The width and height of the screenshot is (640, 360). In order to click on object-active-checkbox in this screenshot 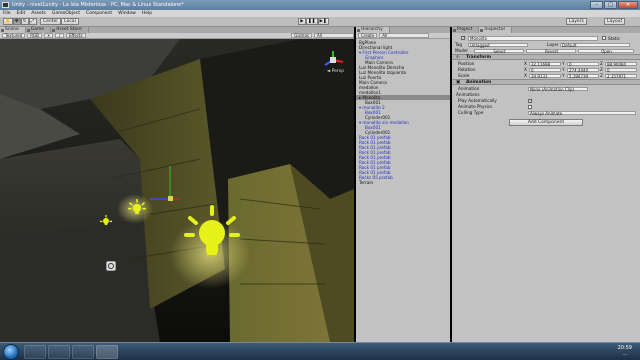, I will do `click(463, 37)`.